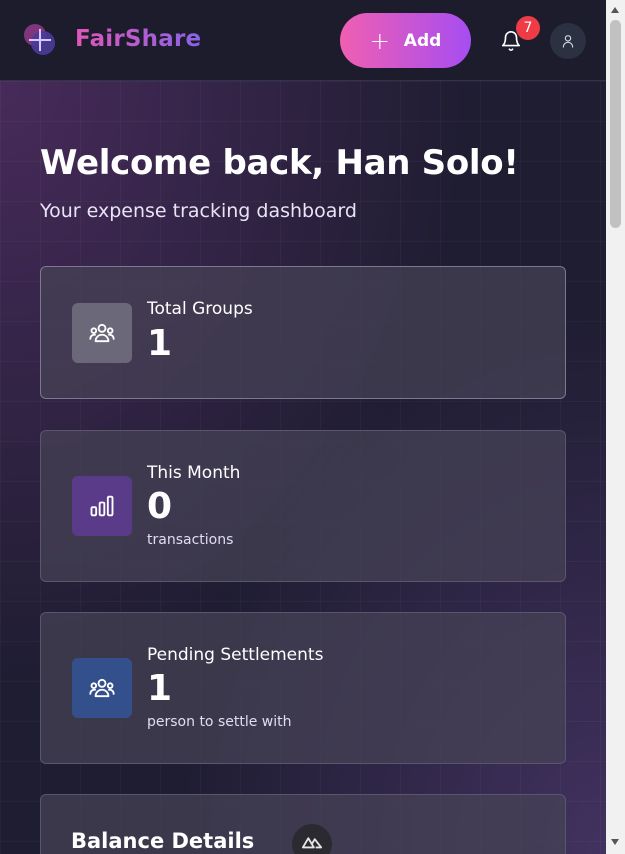 This screenshot has height=854, width=625. I want to click on add-button-label: Add, so click(422, 40).